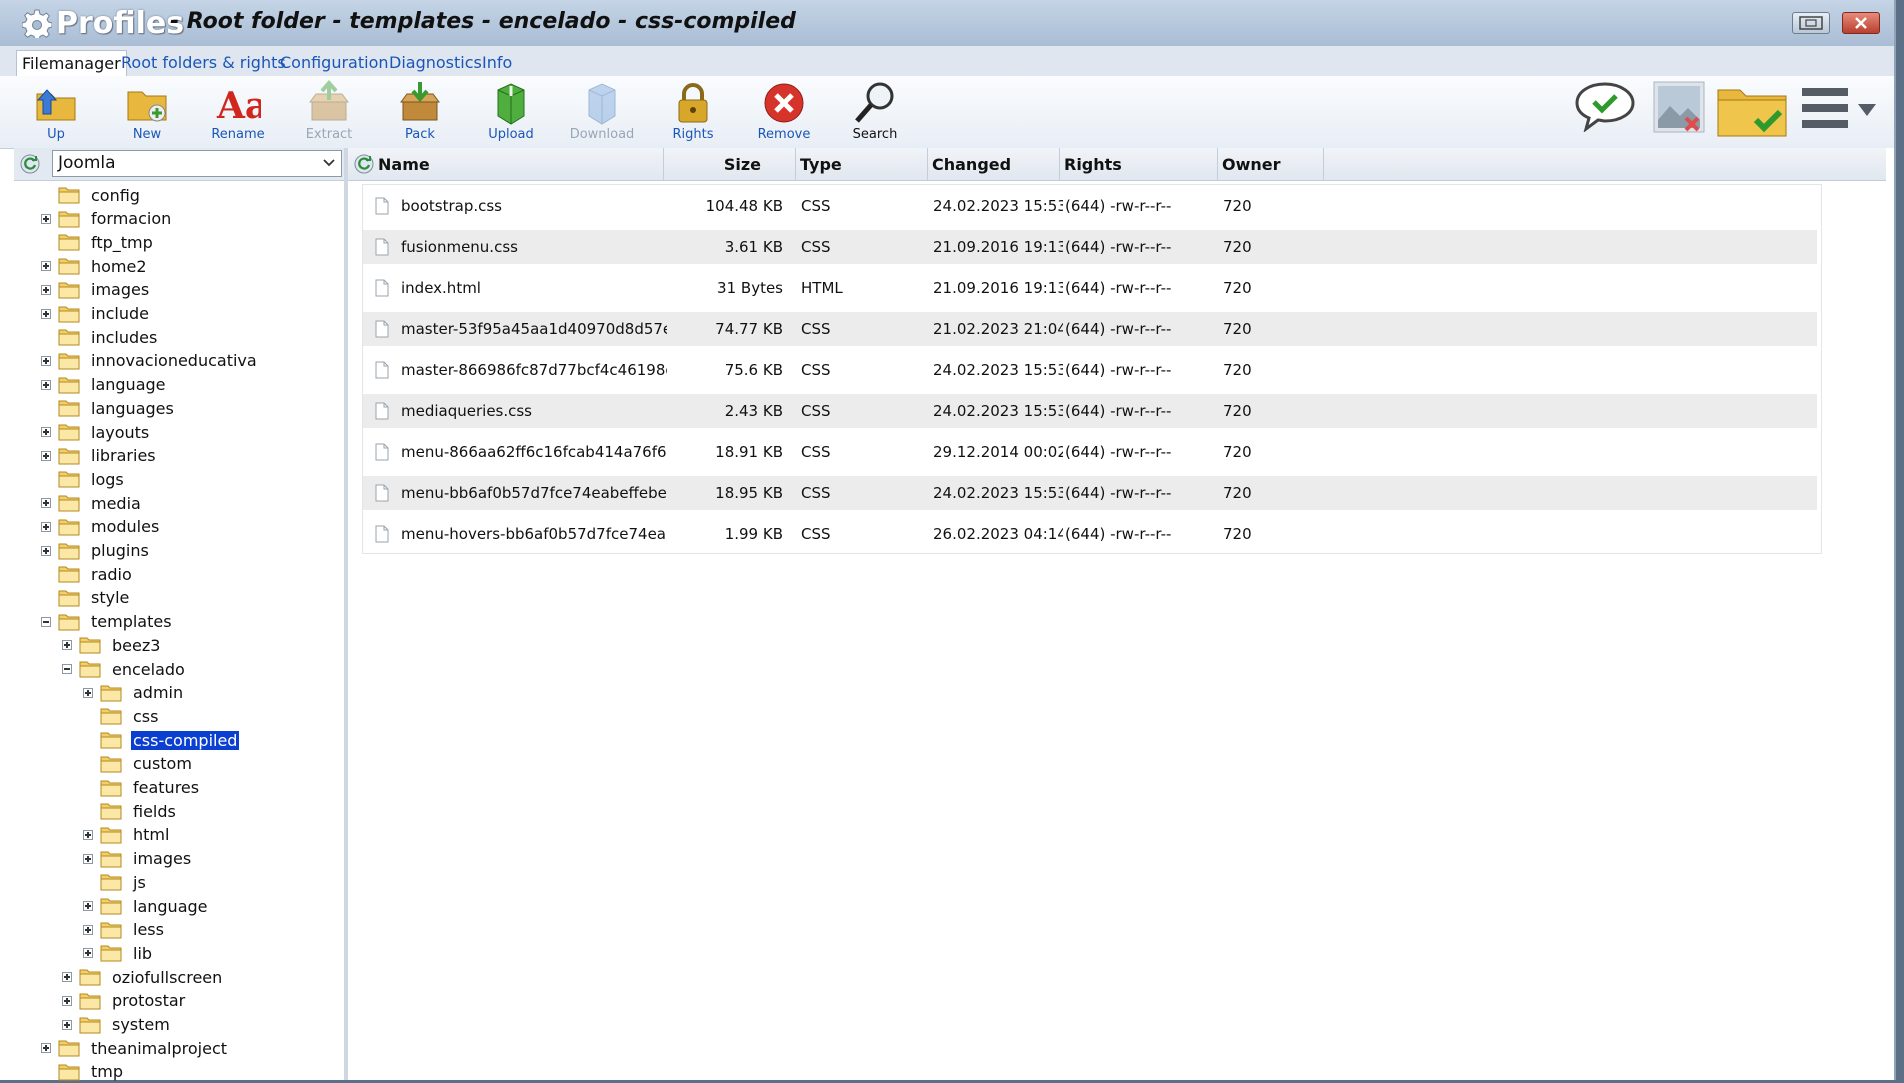  What do you see at coordinates (238, 112) in the screenshot?
I see `rename-button: Aa Rename` at bounding box center [238, 112].